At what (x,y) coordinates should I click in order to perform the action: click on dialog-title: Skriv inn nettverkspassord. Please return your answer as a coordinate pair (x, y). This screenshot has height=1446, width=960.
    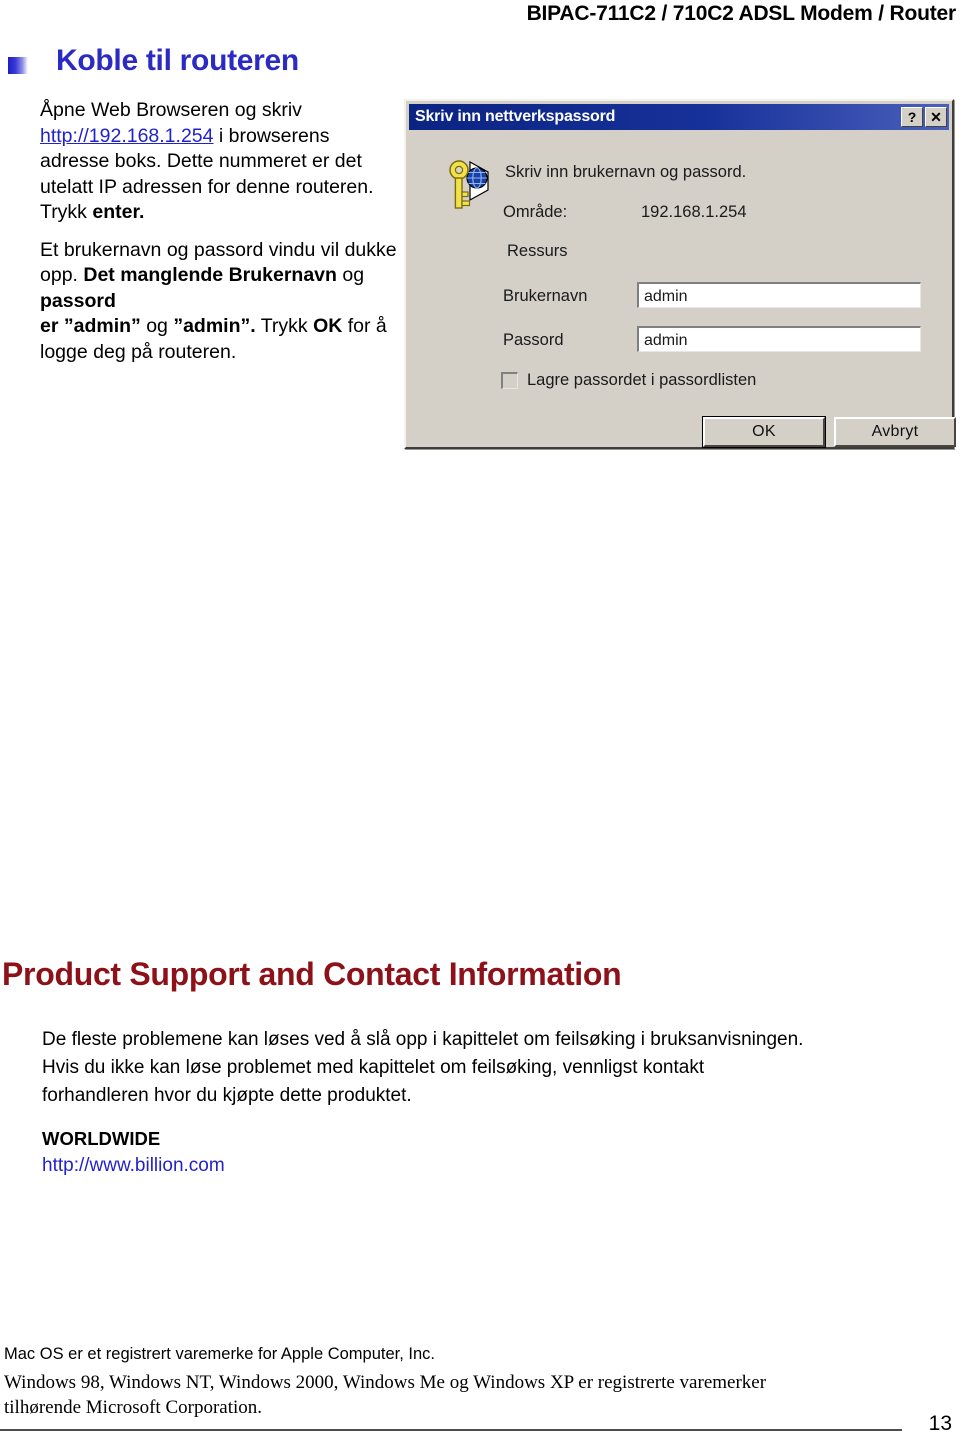
    Looking at the image, I should click on (515, 116).